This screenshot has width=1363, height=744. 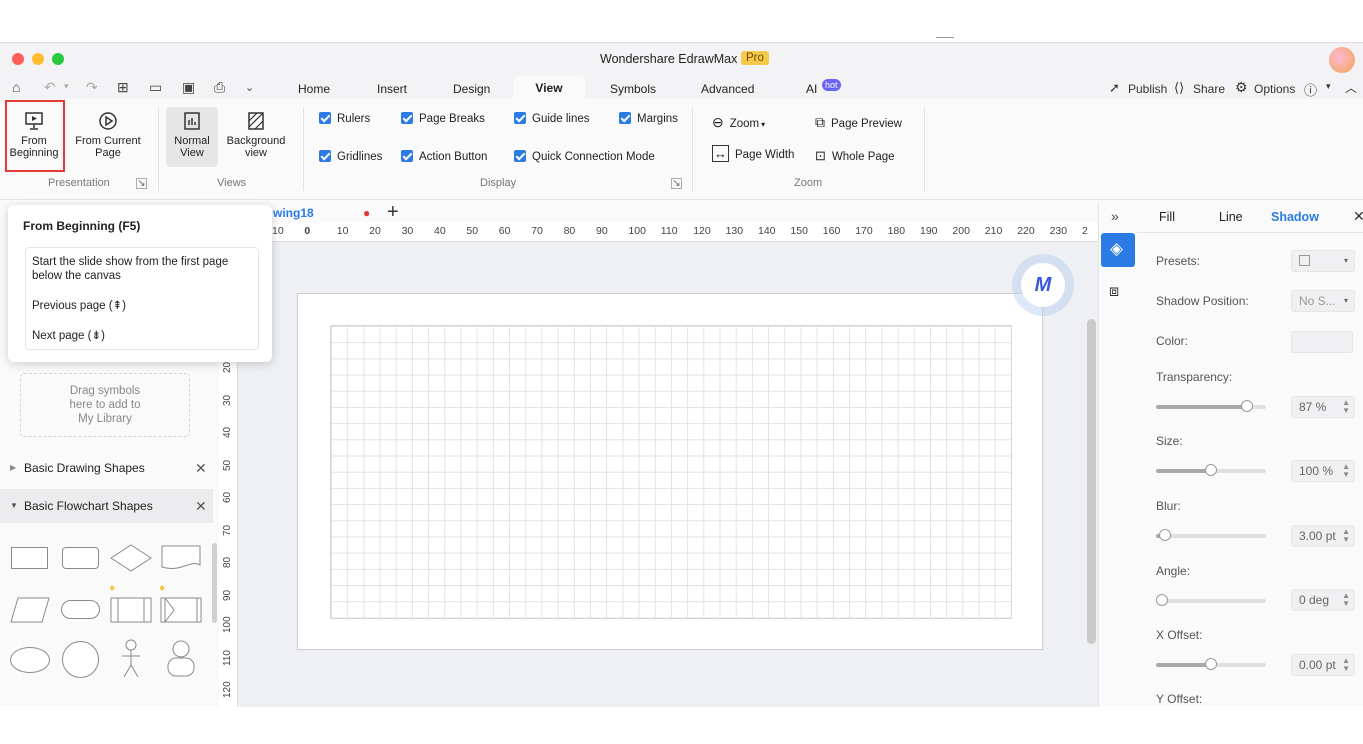 I want to click on document-tab-bar, so click(x=660, y=213).